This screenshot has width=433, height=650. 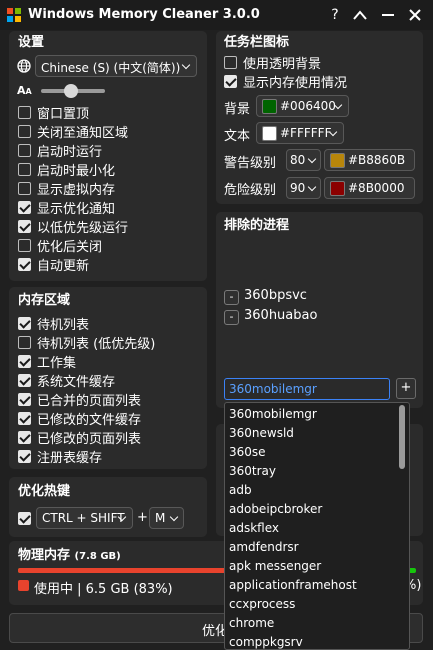 I want to click on memory-area-label: 注册表缓存, so click(x=70, y=458).